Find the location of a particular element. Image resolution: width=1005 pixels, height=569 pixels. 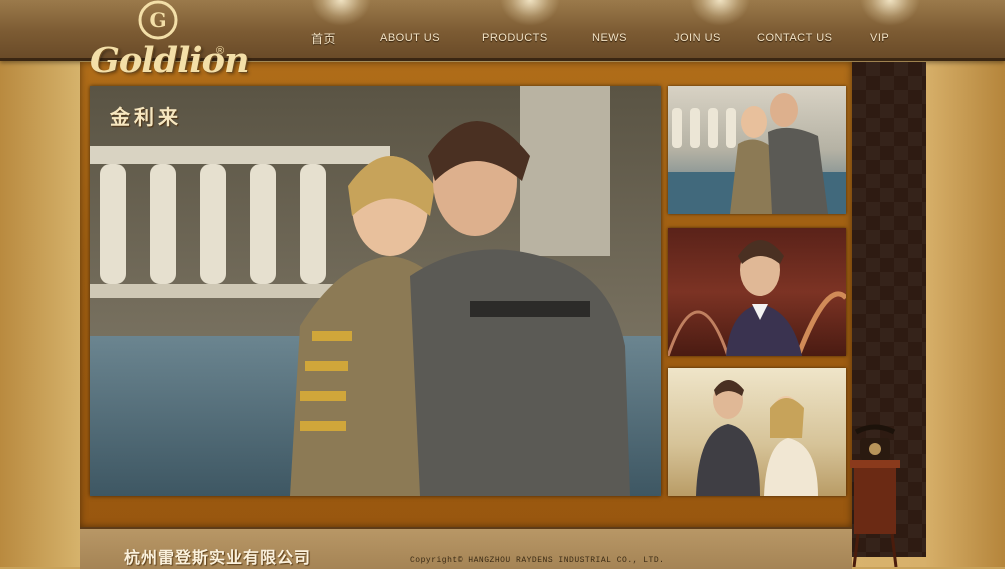

nav-join-us: JOIN US is located at coordinates (697, 40).